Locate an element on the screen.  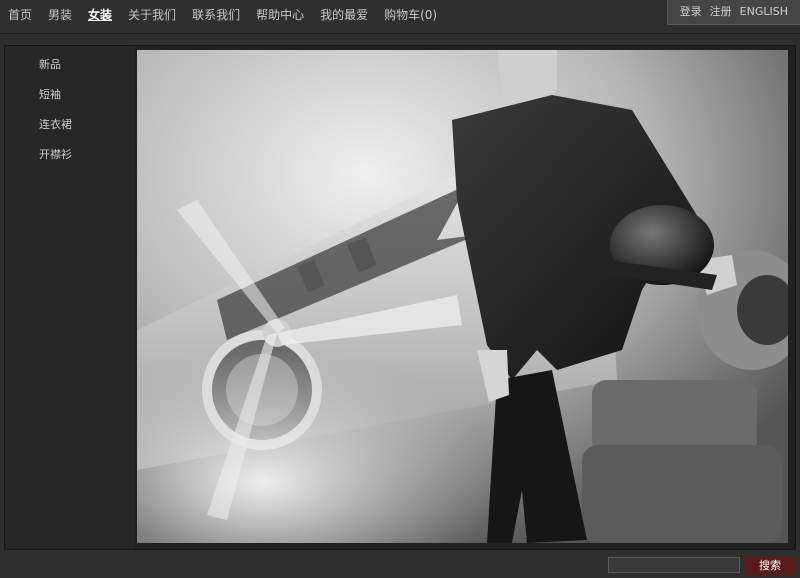
sidebar-item-cardigans: 开襟衫 is located at coordinates (70, 155).